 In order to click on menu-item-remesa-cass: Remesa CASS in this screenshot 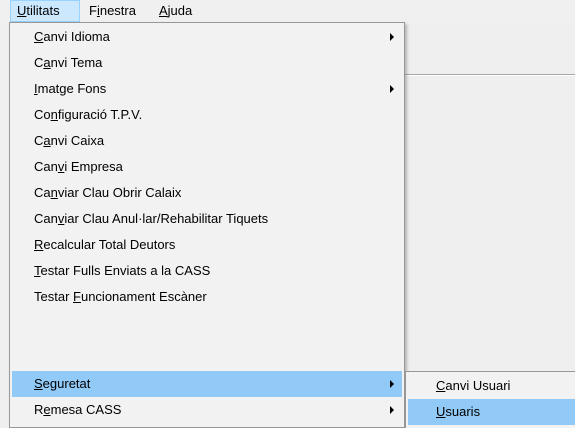, I will do `click(207, 410)`.